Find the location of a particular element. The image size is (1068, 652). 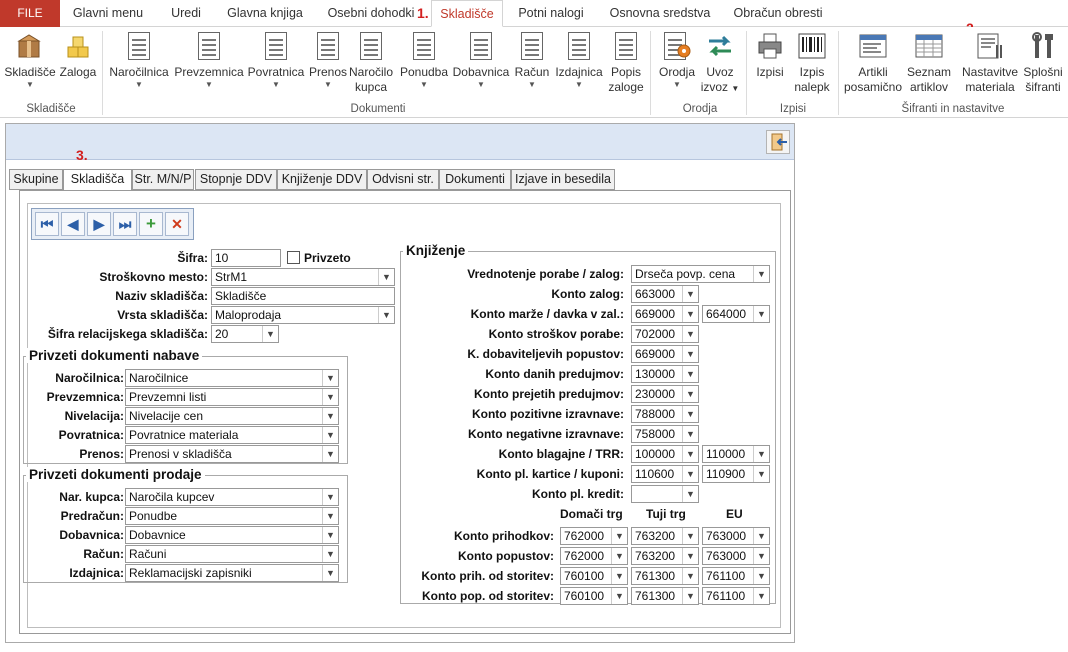

tab-izjave-in-besedila: Izjave in besedila is located at coordinates (563, 179).